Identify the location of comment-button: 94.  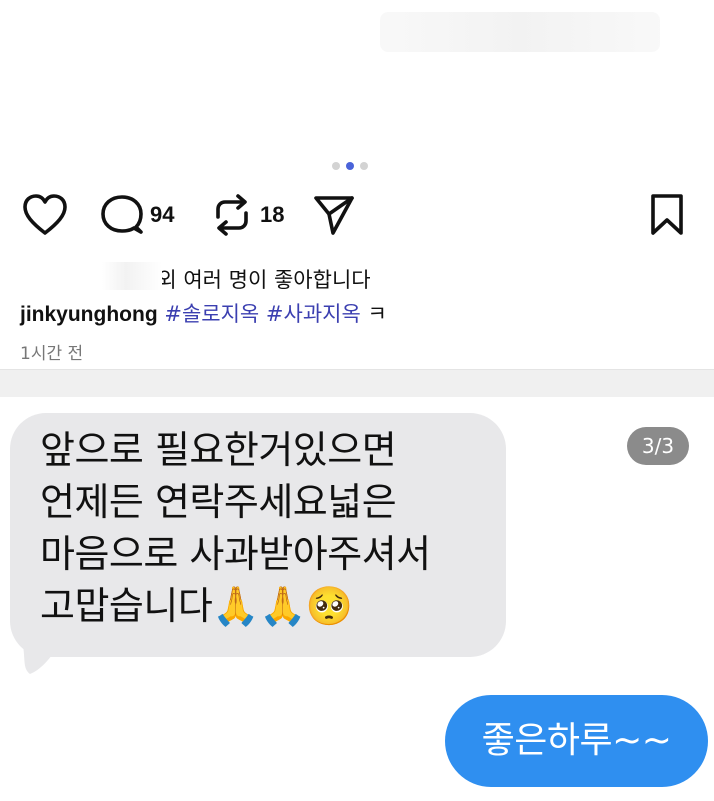
(137, 215).